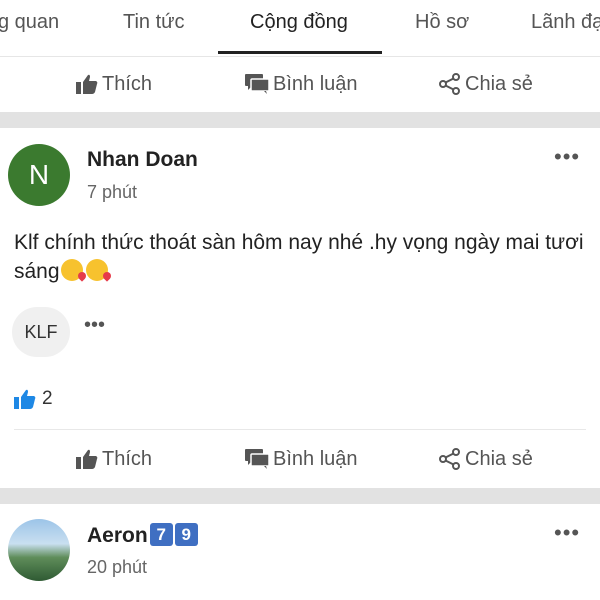 Image resolution: width=600 pixels, height=600 pixels. What do you see at coordinates (300, 429) in the screenshot?
I see `divider` at bounding box center [300, 429].